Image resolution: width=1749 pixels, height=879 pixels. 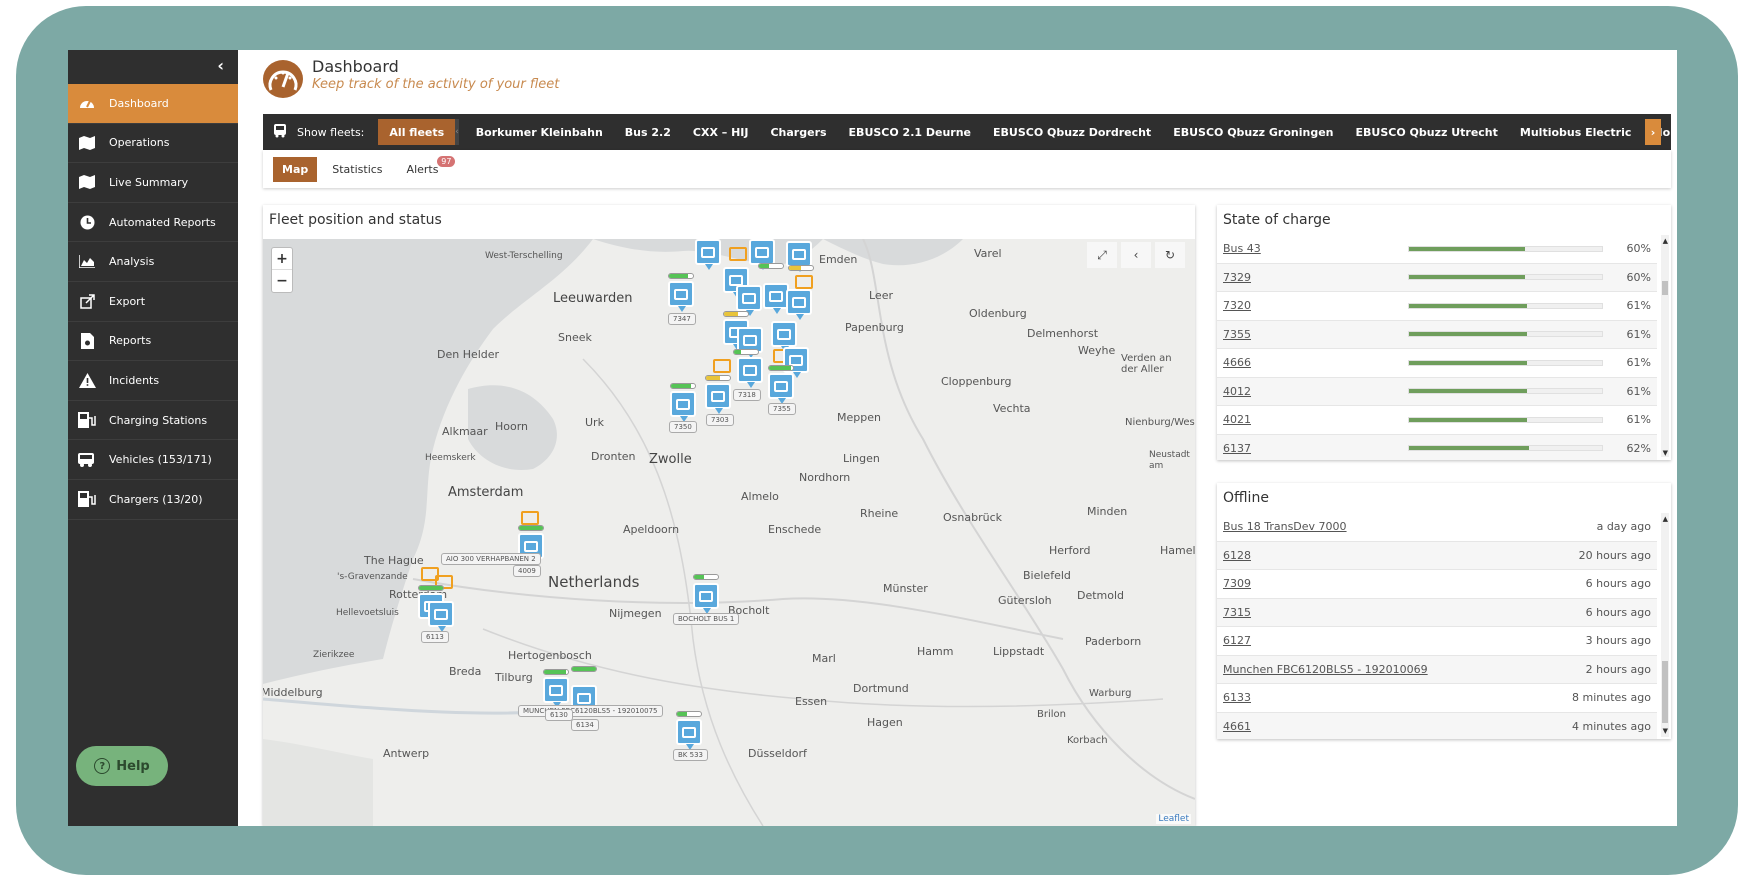 I want to click on sidebar-item-operations: Operations, so click(x=153, y=144).